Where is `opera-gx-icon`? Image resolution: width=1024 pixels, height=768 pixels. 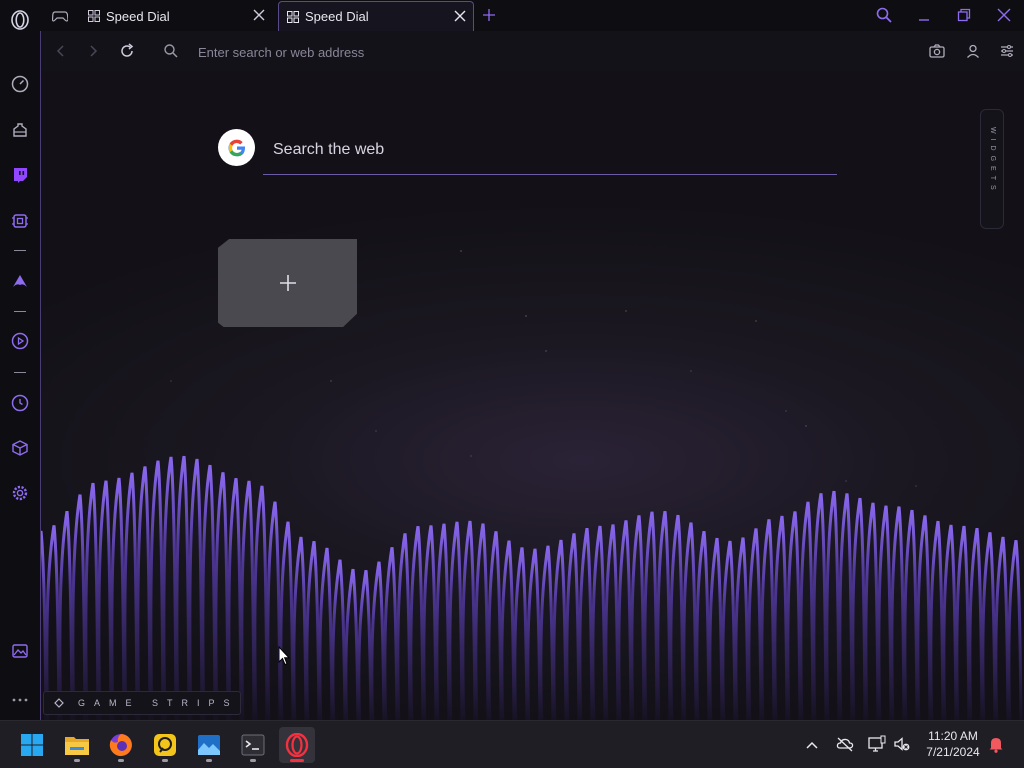 opera-gx-icon is located at coordinates (297, 745).